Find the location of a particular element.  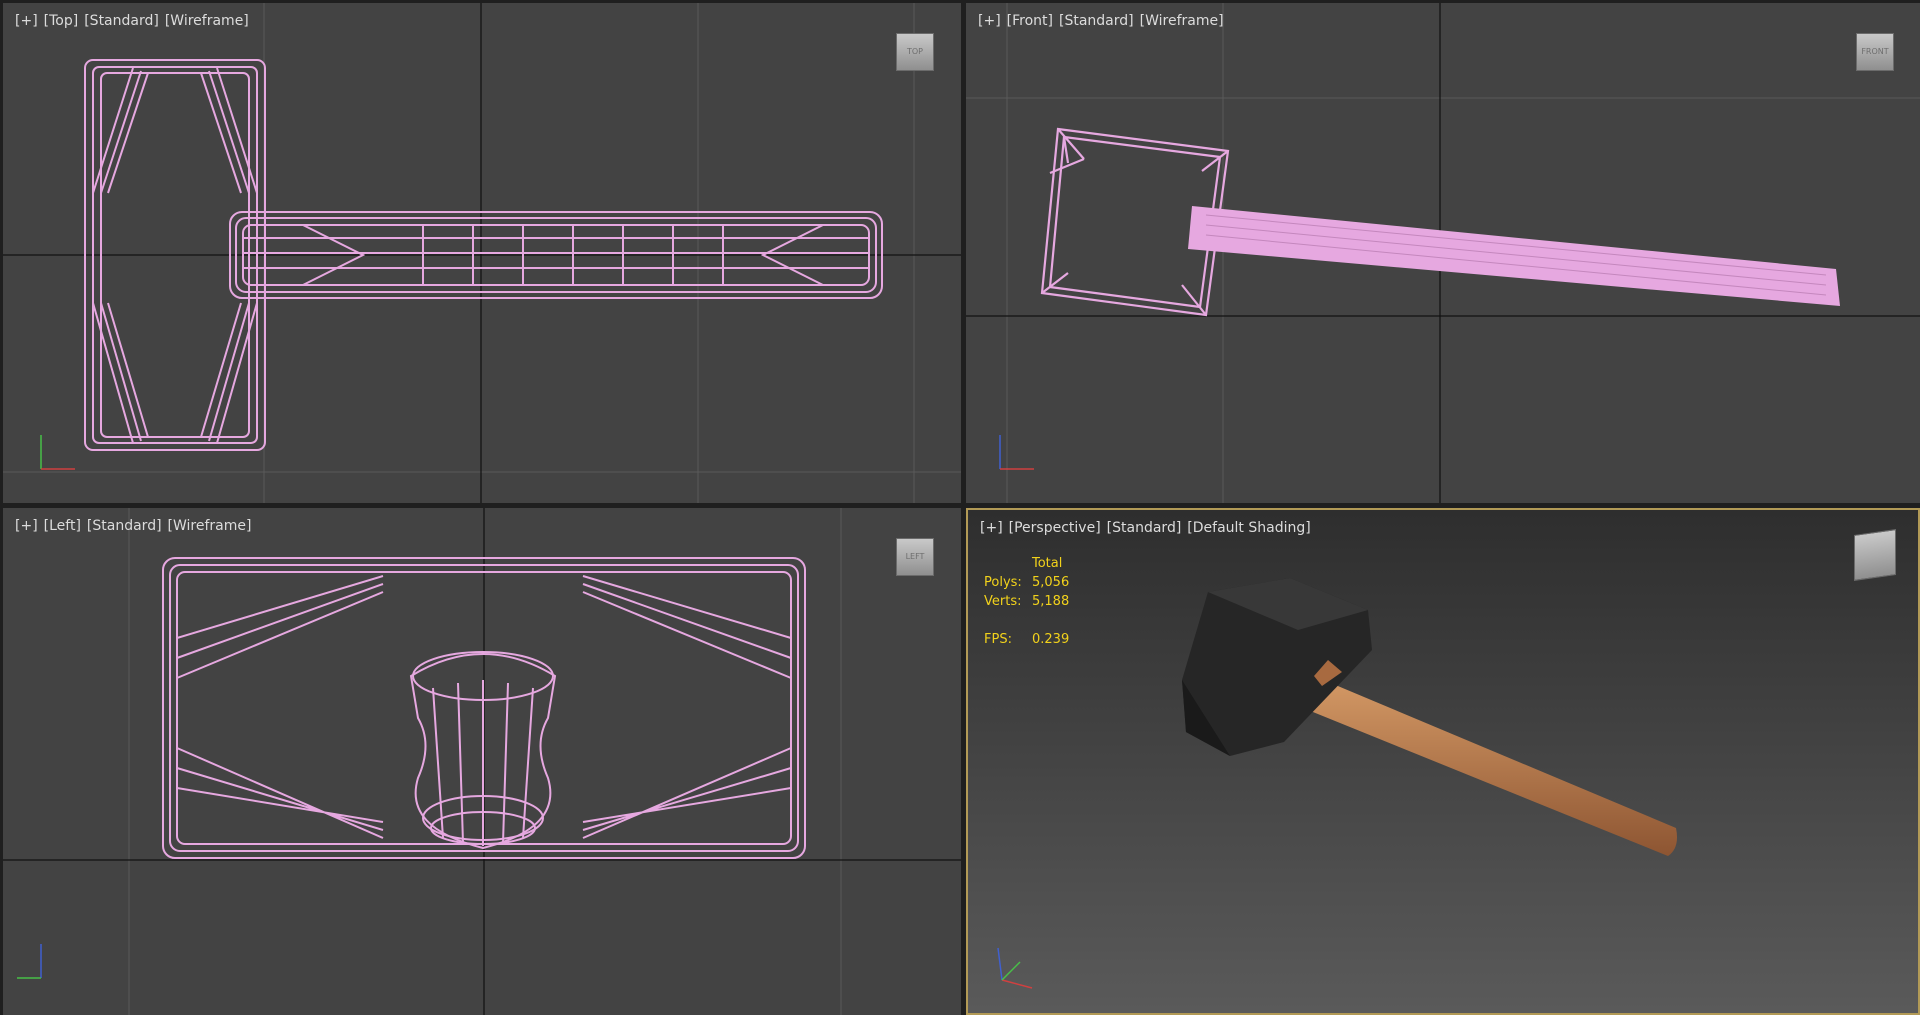

polys-value: 5,056 is located at coordinates (1051, 582).